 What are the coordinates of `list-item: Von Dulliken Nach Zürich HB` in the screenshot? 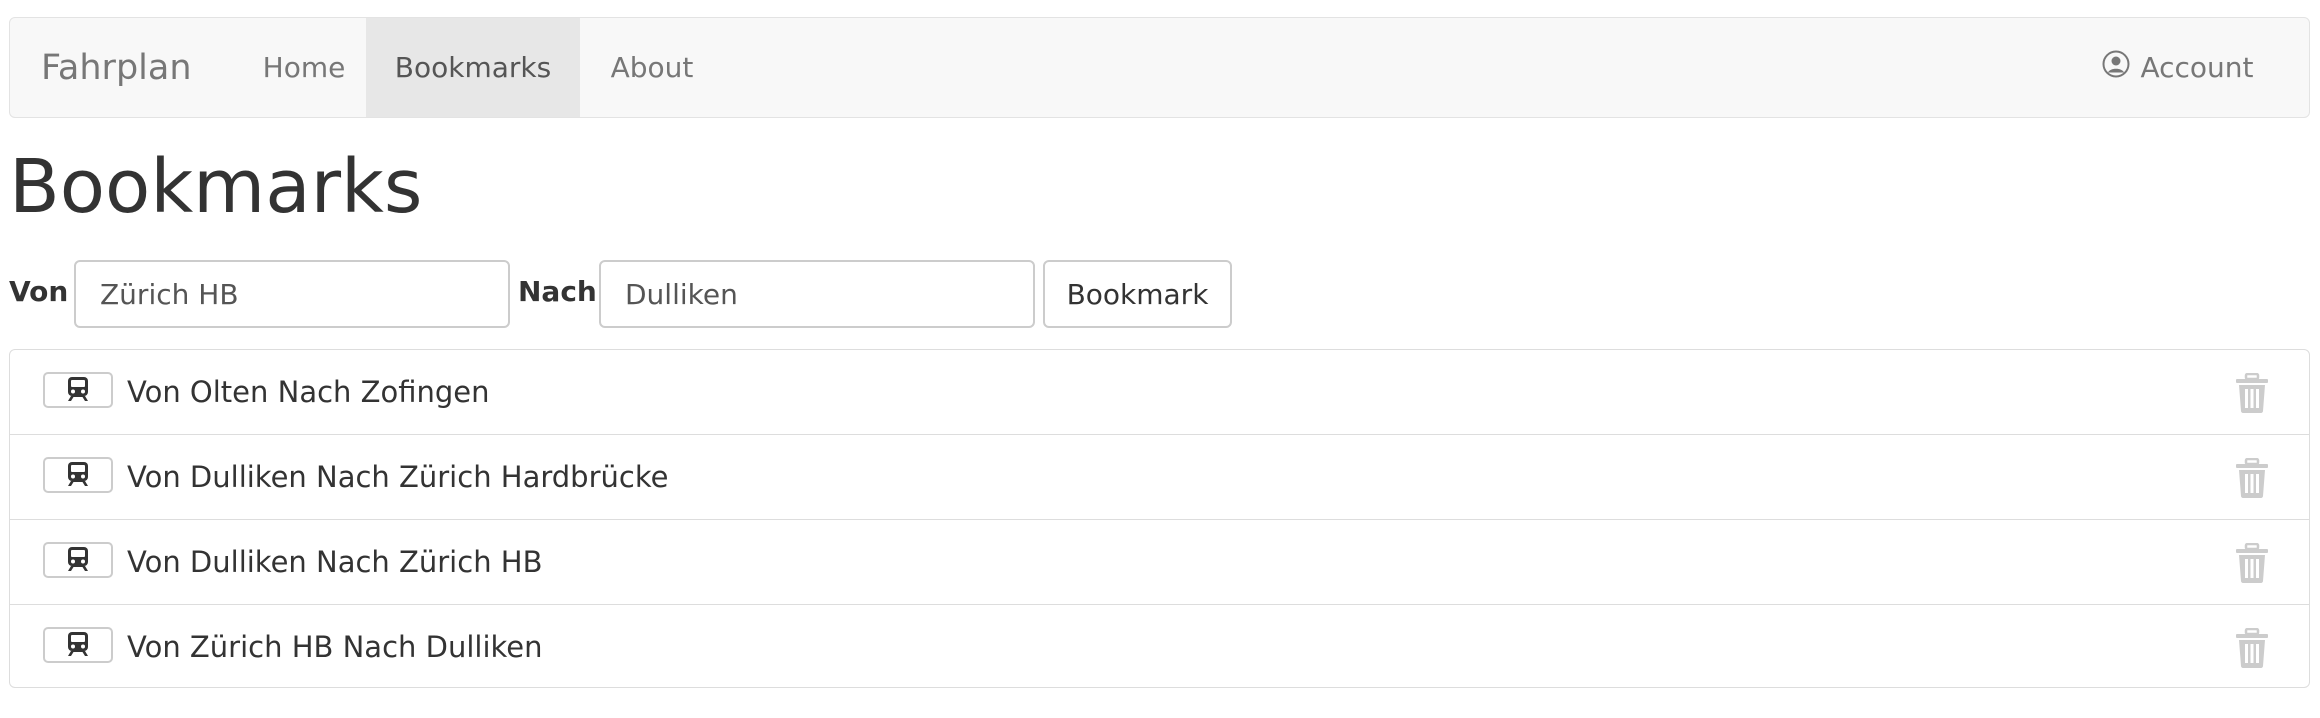 It's located at (1159, 561).